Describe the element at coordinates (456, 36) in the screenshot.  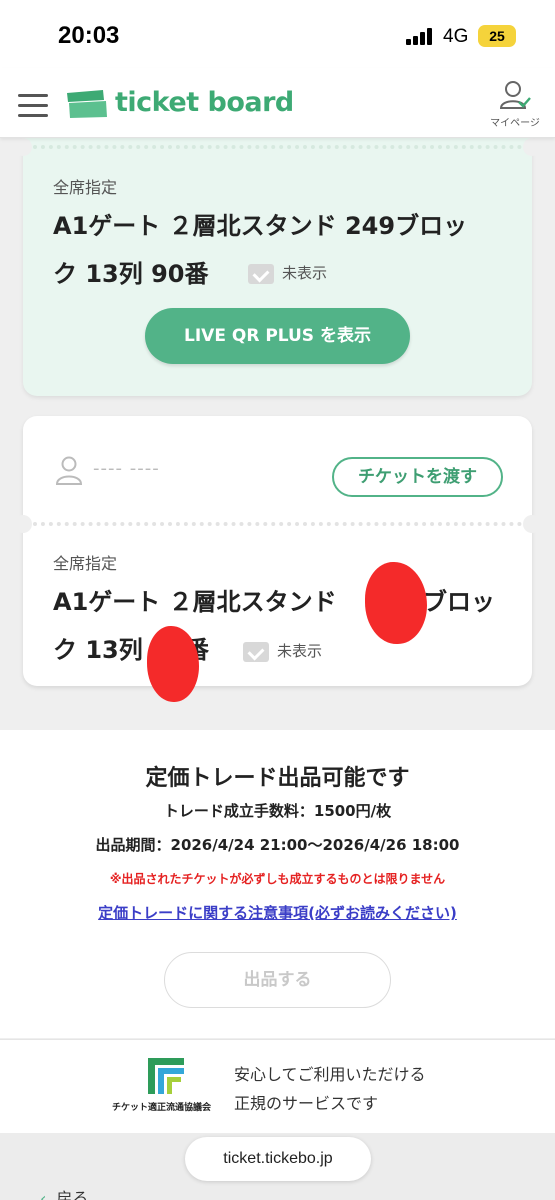
I see `network-type: 4G` at that location.